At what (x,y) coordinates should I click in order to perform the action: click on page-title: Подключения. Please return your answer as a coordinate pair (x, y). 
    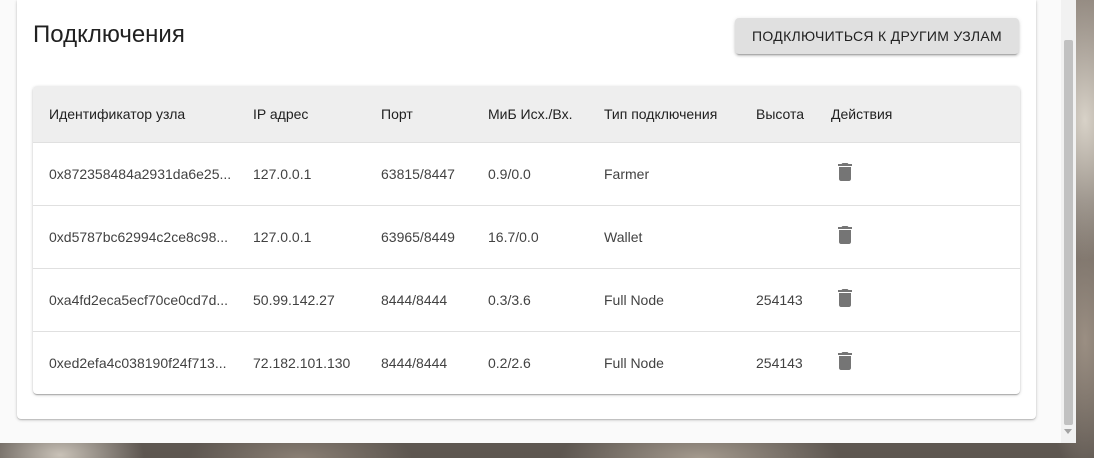
    Looking at the image, I should click on (109, 34).